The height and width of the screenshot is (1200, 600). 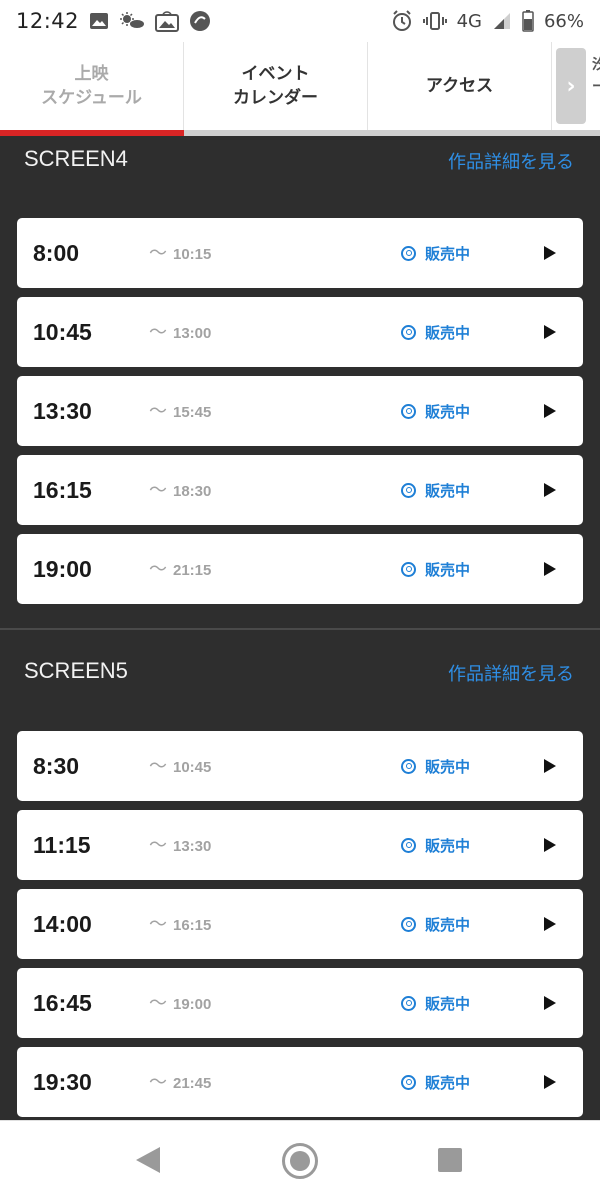 What do you see at coordinates (300, 411) in the screenshot?
I see `showing-row: 13:30 〜 15:45 販売中` at bounding box center [300, 411].